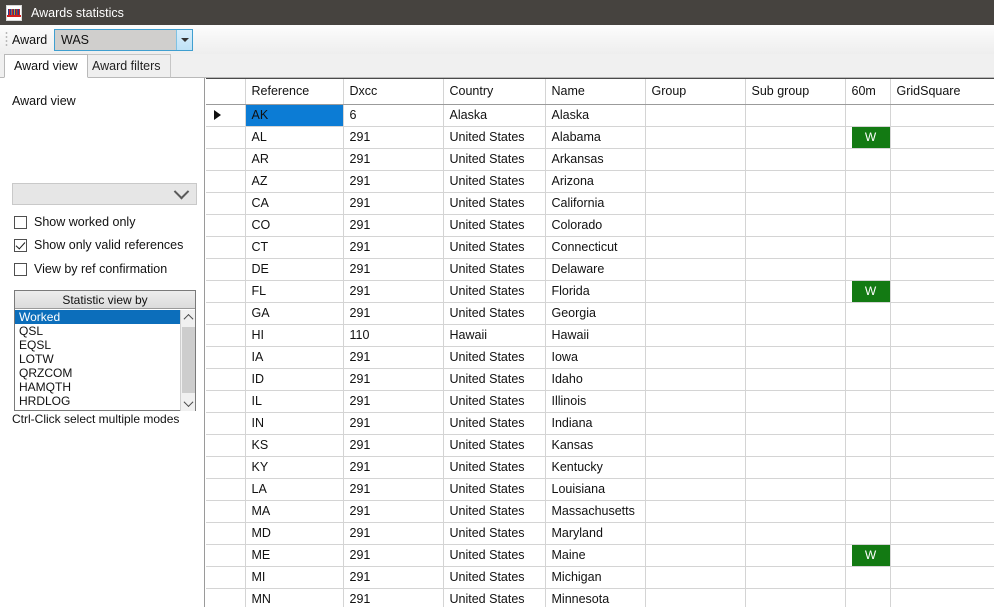 The image size is (994, 607). What do you see at coordinates (294, 489) in the screenshot?
I see `cell-reference: LA` at bounding box center [294, 489].